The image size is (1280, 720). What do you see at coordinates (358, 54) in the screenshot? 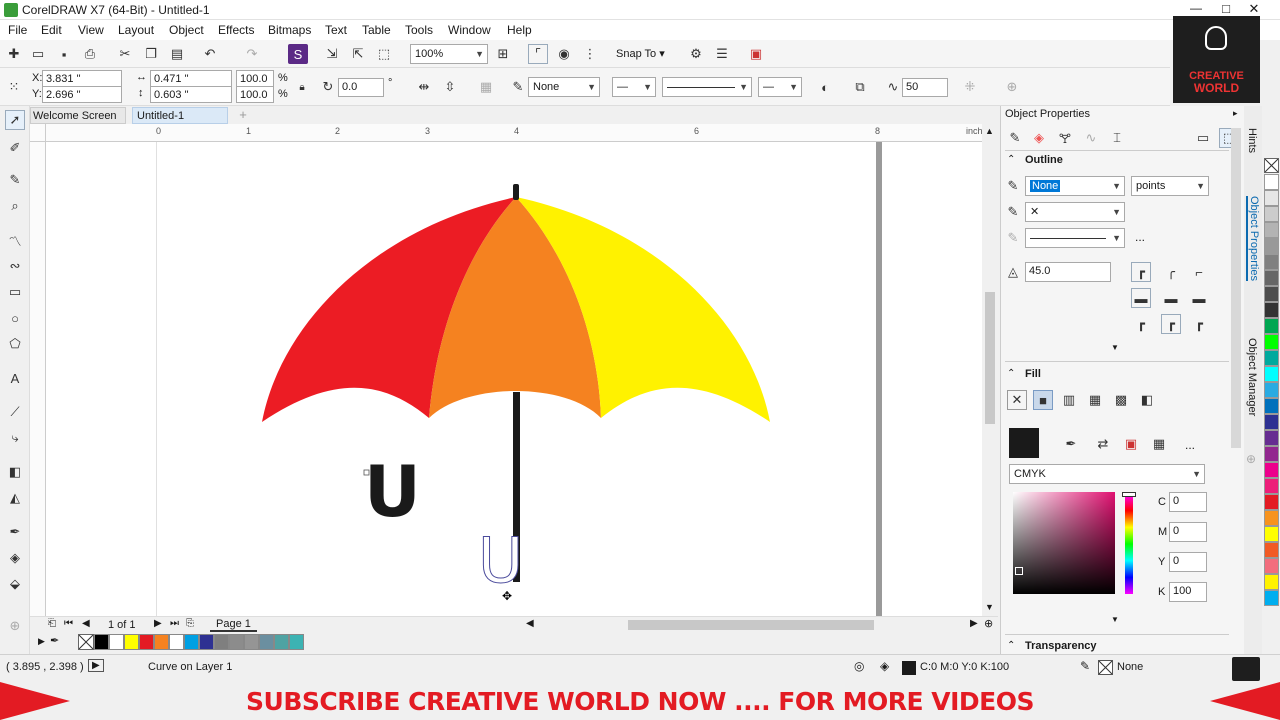
I see `export-icon: ⇱` at bounding box center [358, 54].